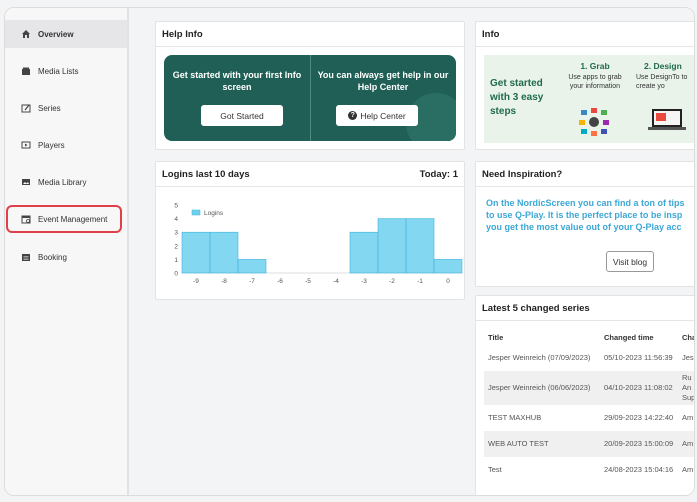 The image size is (697, 502). Describe the element at coordinates (66, 34) in the screenshot. I see `sidebar-item-overview: Overview` at that location.